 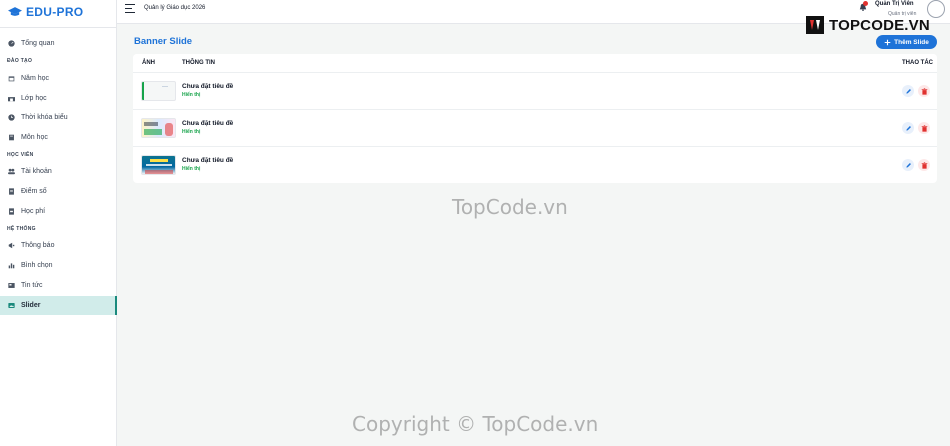 What do you see at coordinates (20, 155) in the screenshot?
I see `sidebar-section-title: HỌC VIÊN` at bounding box center [20, 155].